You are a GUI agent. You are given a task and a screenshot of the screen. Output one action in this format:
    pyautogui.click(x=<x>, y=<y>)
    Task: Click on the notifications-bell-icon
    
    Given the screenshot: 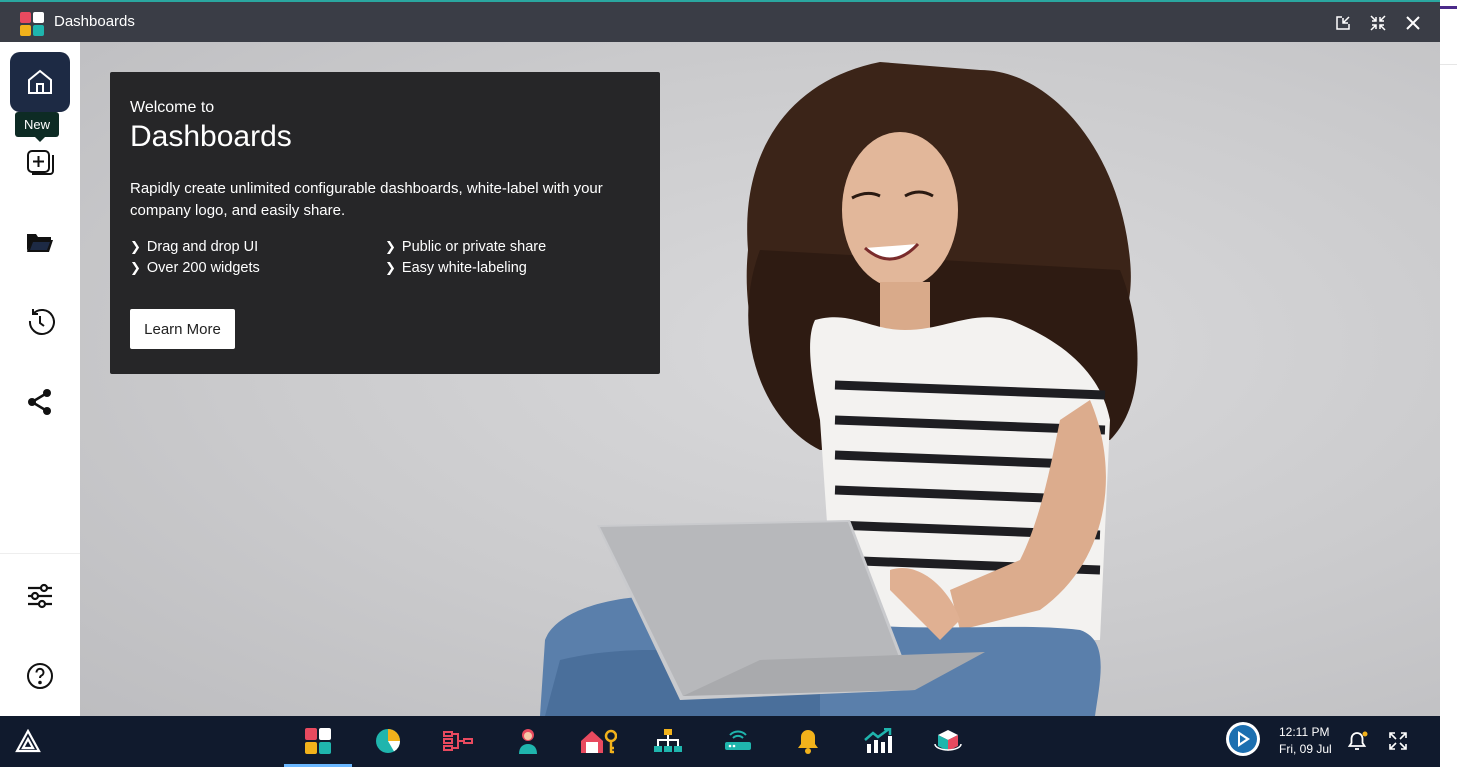 What is the action you would take?
    pyautogui.click(x=1358, y=741)
    